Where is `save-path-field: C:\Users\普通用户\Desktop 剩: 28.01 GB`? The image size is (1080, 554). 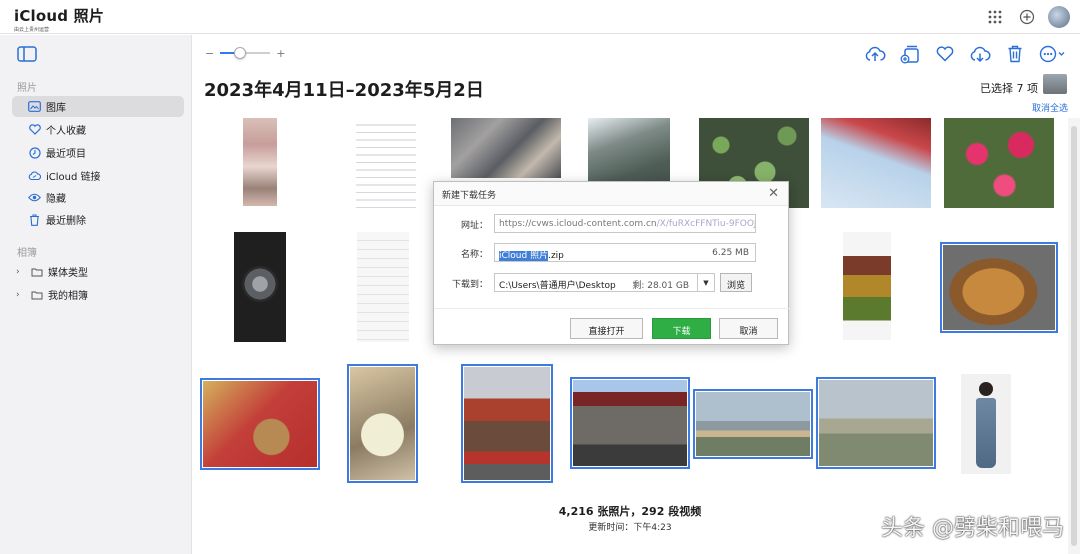 save-path-field: C:\Users\普通用户\Desktop 剩: 28.01 GB is located at coordinates (596, 282).